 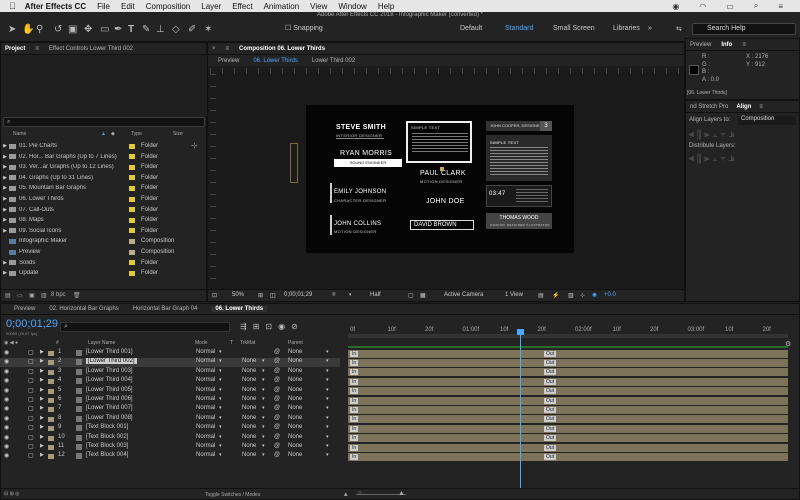 I want to click on col-mode: Mode, so click(x=201, y=343).